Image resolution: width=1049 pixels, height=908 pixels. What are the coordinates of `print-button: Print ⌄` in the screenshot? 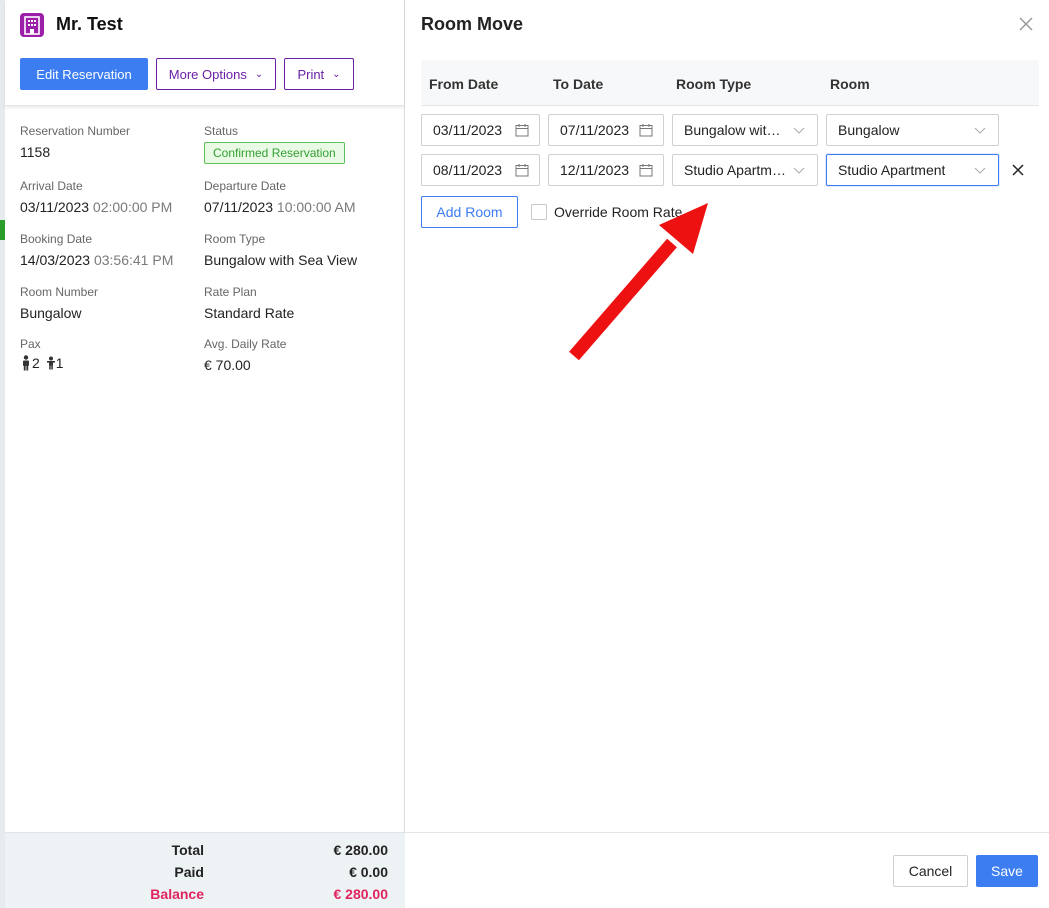 It's located at (319, 74).